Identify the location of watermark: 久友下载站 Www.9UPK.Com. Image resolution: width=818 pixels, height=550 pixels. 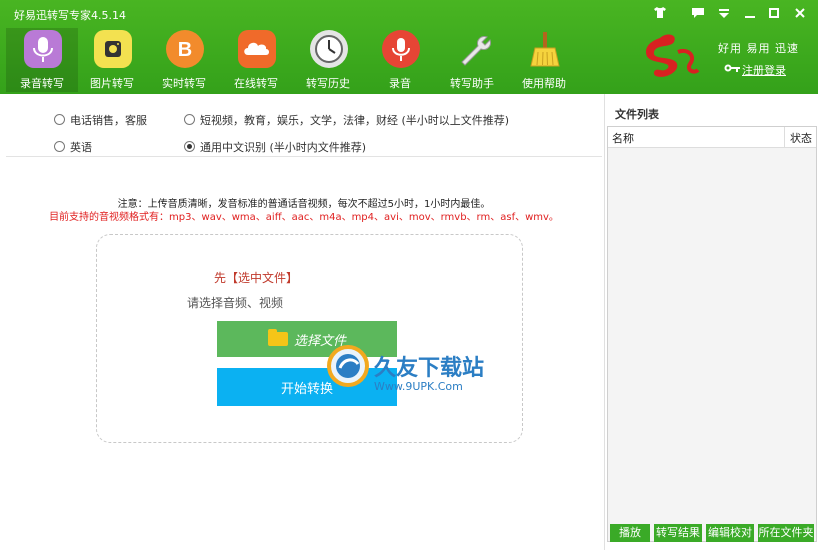
(405, 368).